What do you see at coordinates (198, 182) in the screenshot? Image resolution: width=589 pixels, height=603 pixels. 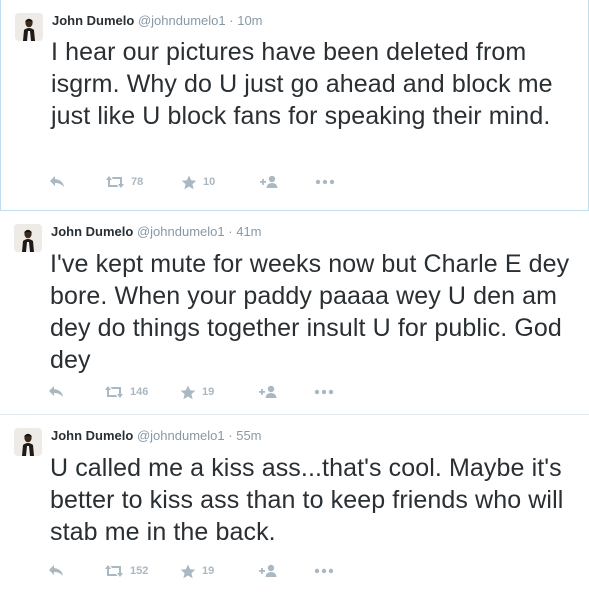 I see `favorite-button: 10` at bounding box center [198, 182].